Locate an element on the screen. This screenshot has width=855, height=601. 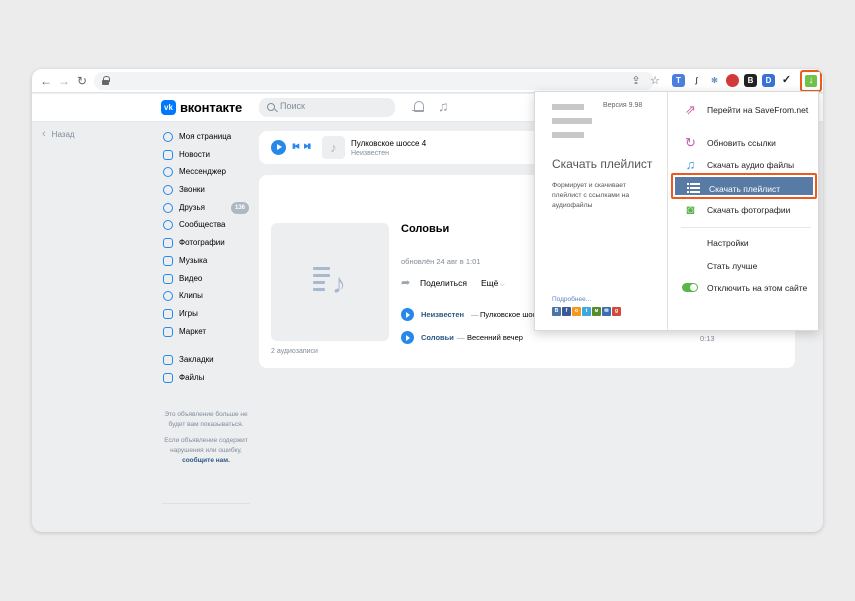
toggle-icon is located at coordinates (690, 287).